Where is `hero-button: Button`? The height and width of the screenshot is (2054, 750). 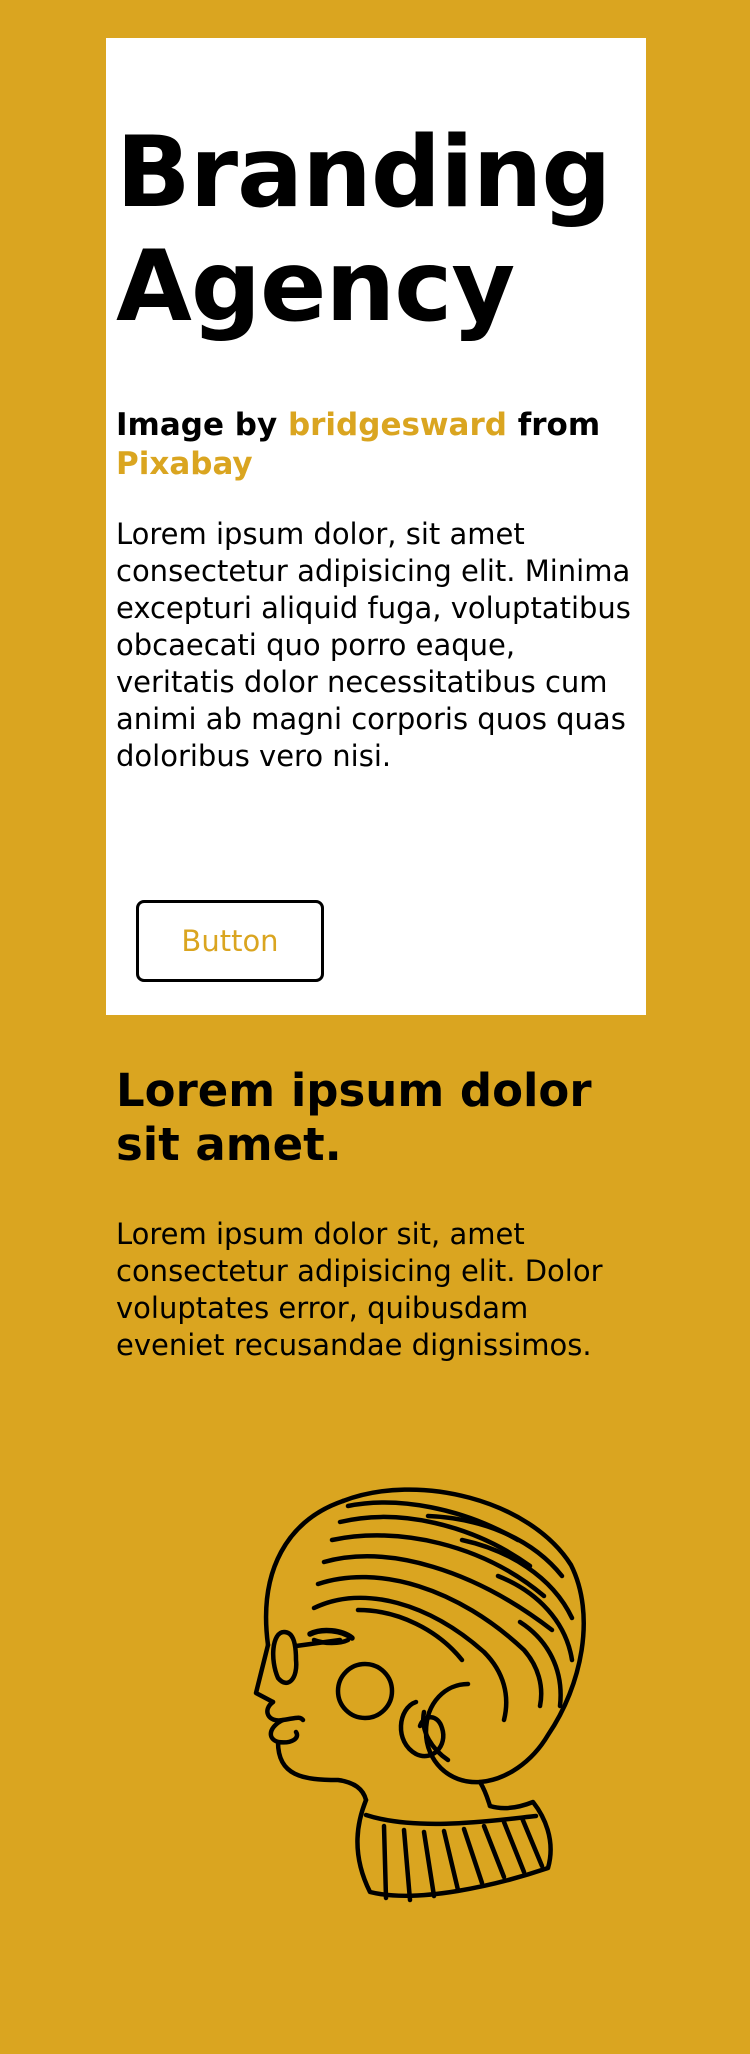
hero-button: Button is located at coordinates (230, 941).